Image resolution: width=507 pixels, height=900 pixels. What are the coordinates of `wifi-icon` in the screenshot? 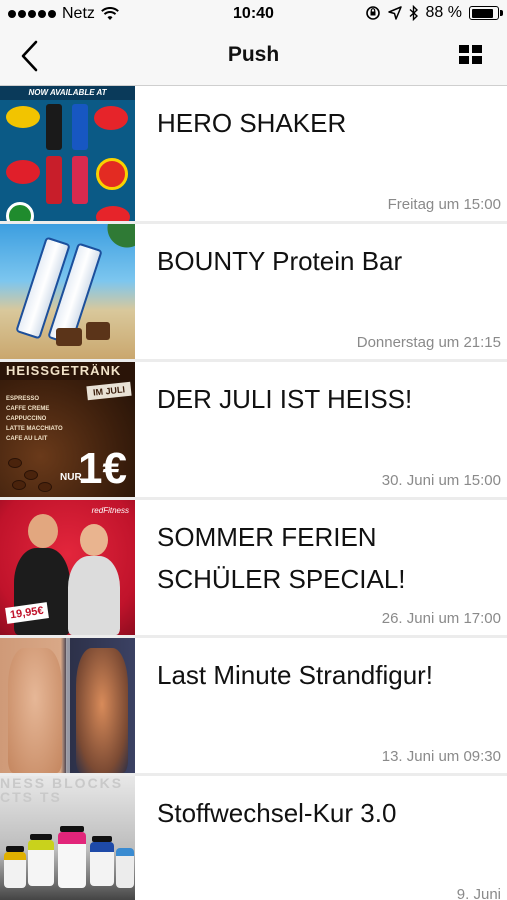 It's located at (110, 13).